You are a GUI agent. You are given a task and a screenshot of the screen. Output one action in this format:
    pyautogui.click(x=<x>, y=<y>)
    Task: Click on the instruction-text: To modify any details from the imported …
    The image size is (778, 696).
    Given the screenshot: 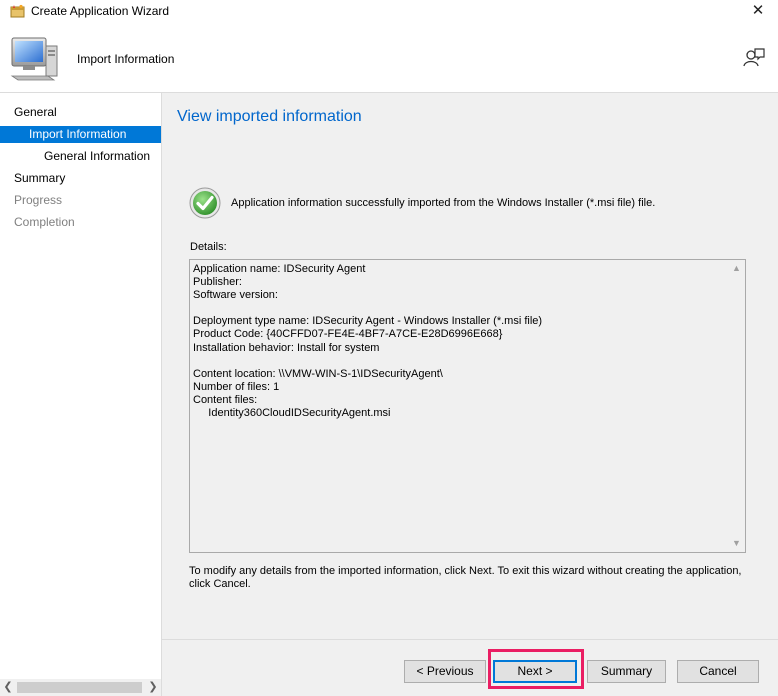 What is the action you would take?
    pyautogui.click(x=465, y=577)
    